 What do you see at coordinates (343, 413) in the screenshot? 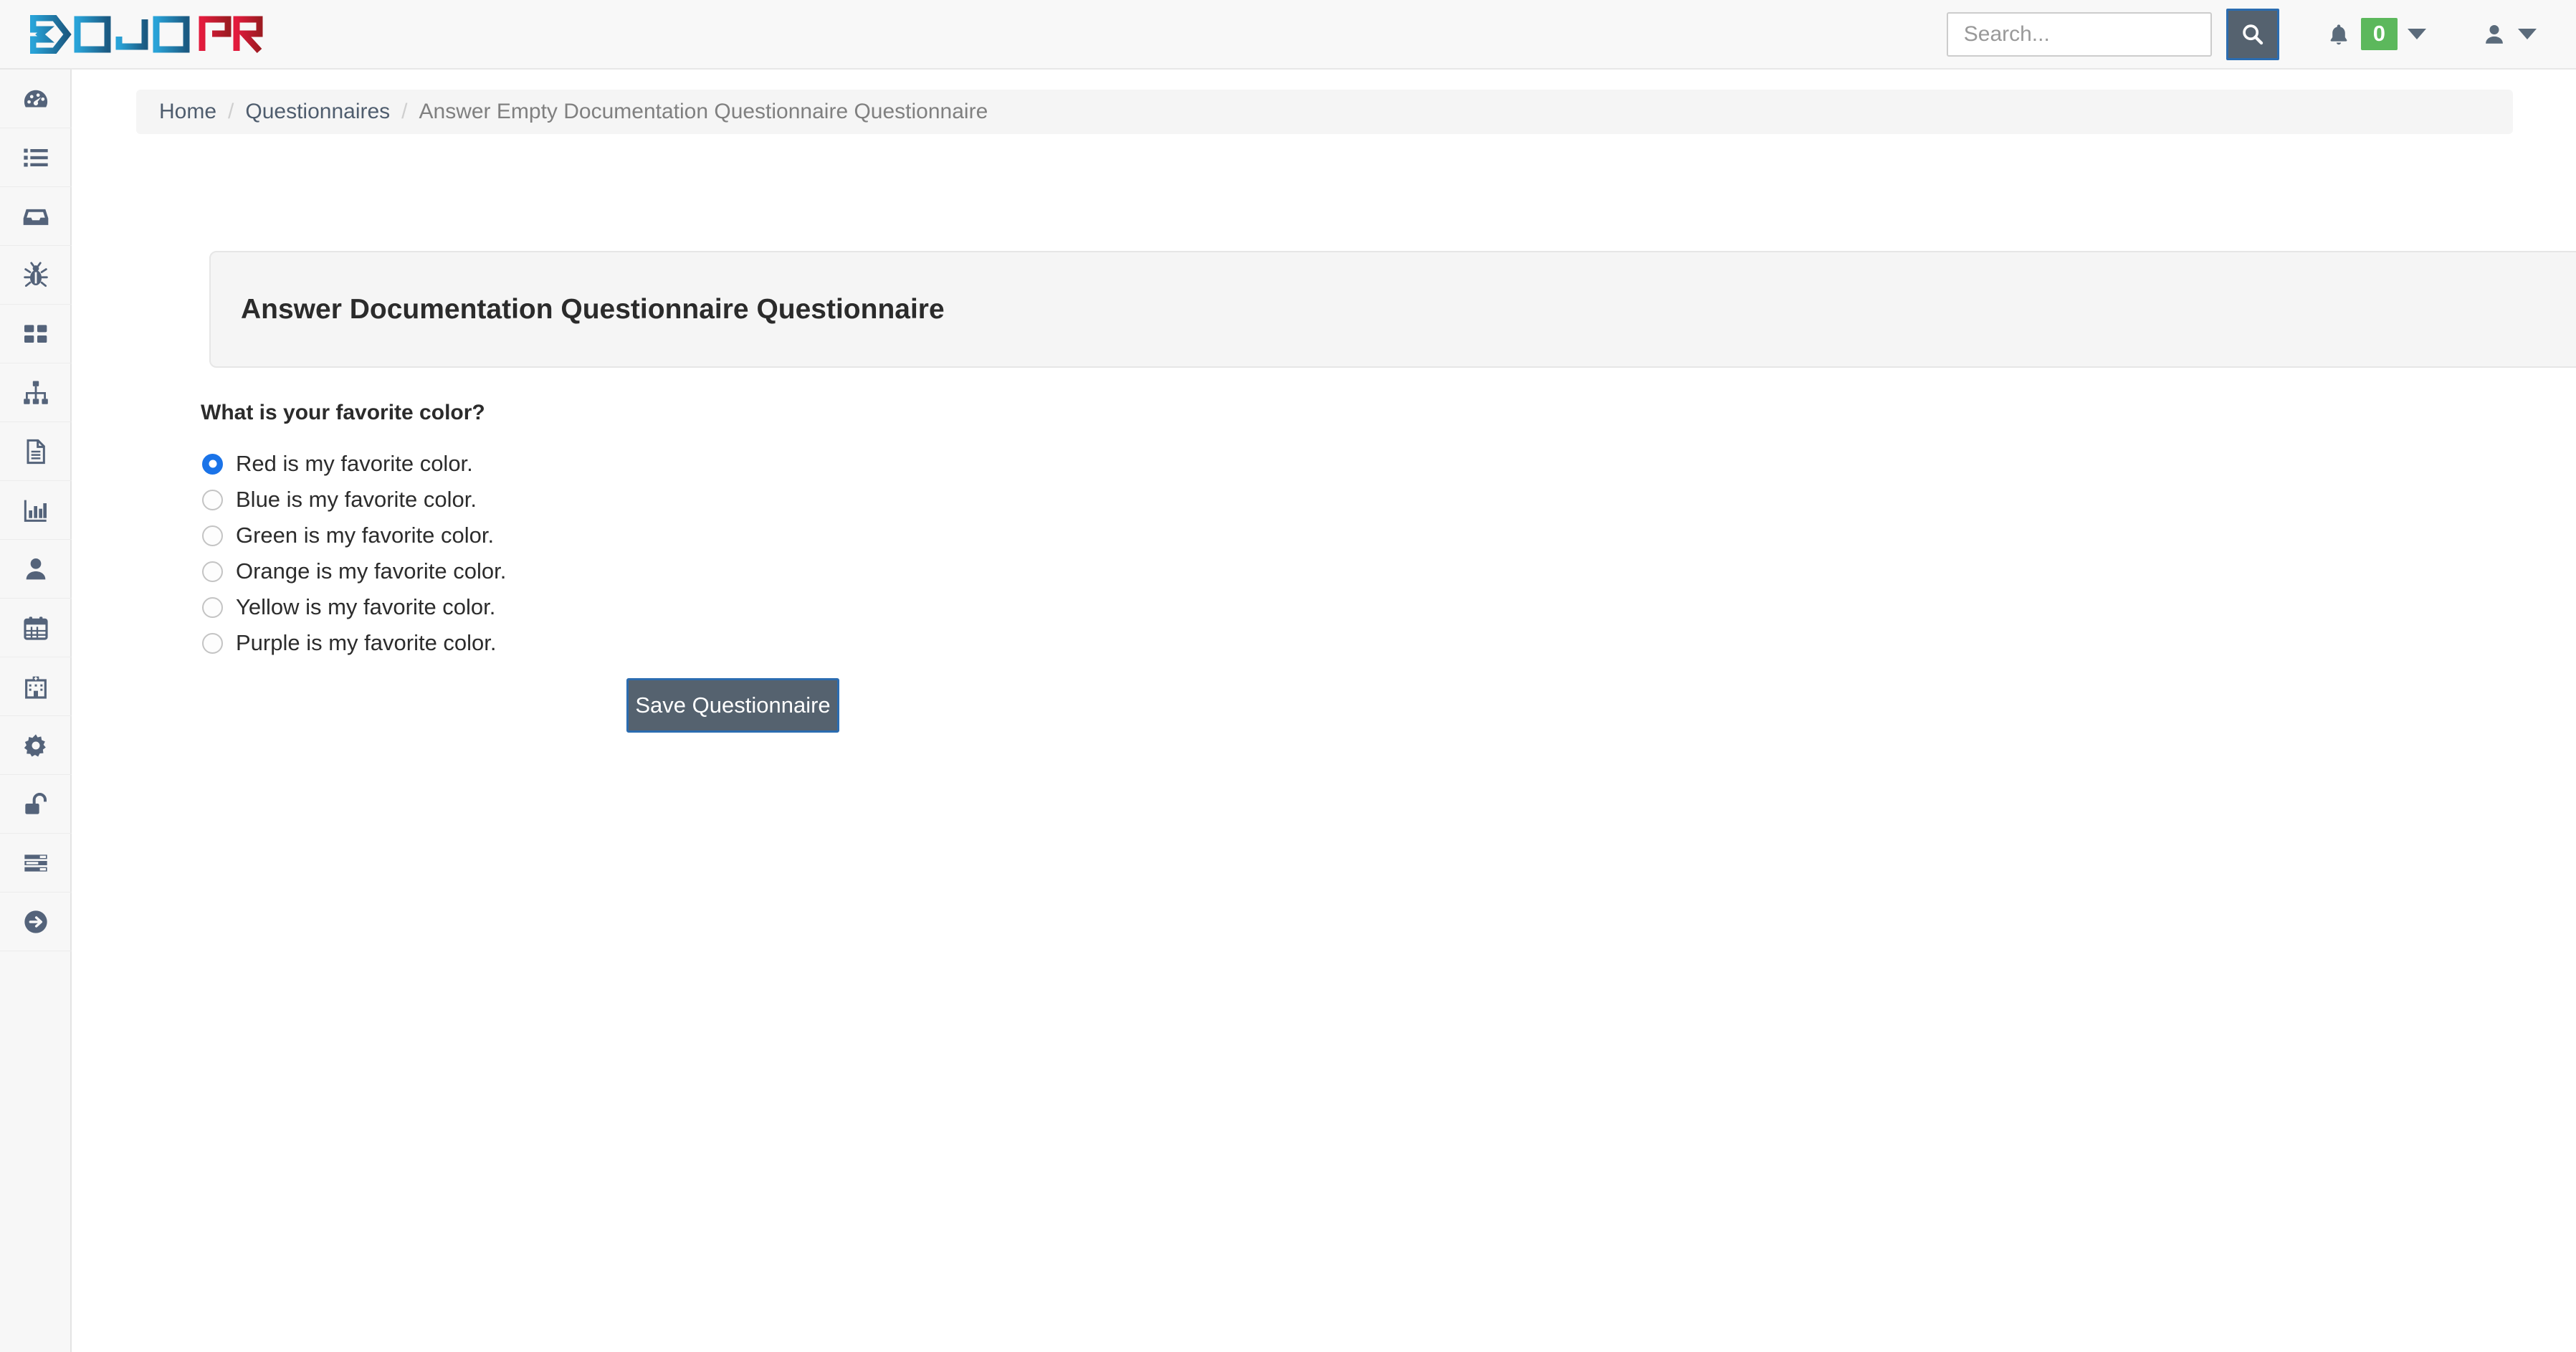
I see `question-label: What is your favorite color?` at bounding box center [343, 413].